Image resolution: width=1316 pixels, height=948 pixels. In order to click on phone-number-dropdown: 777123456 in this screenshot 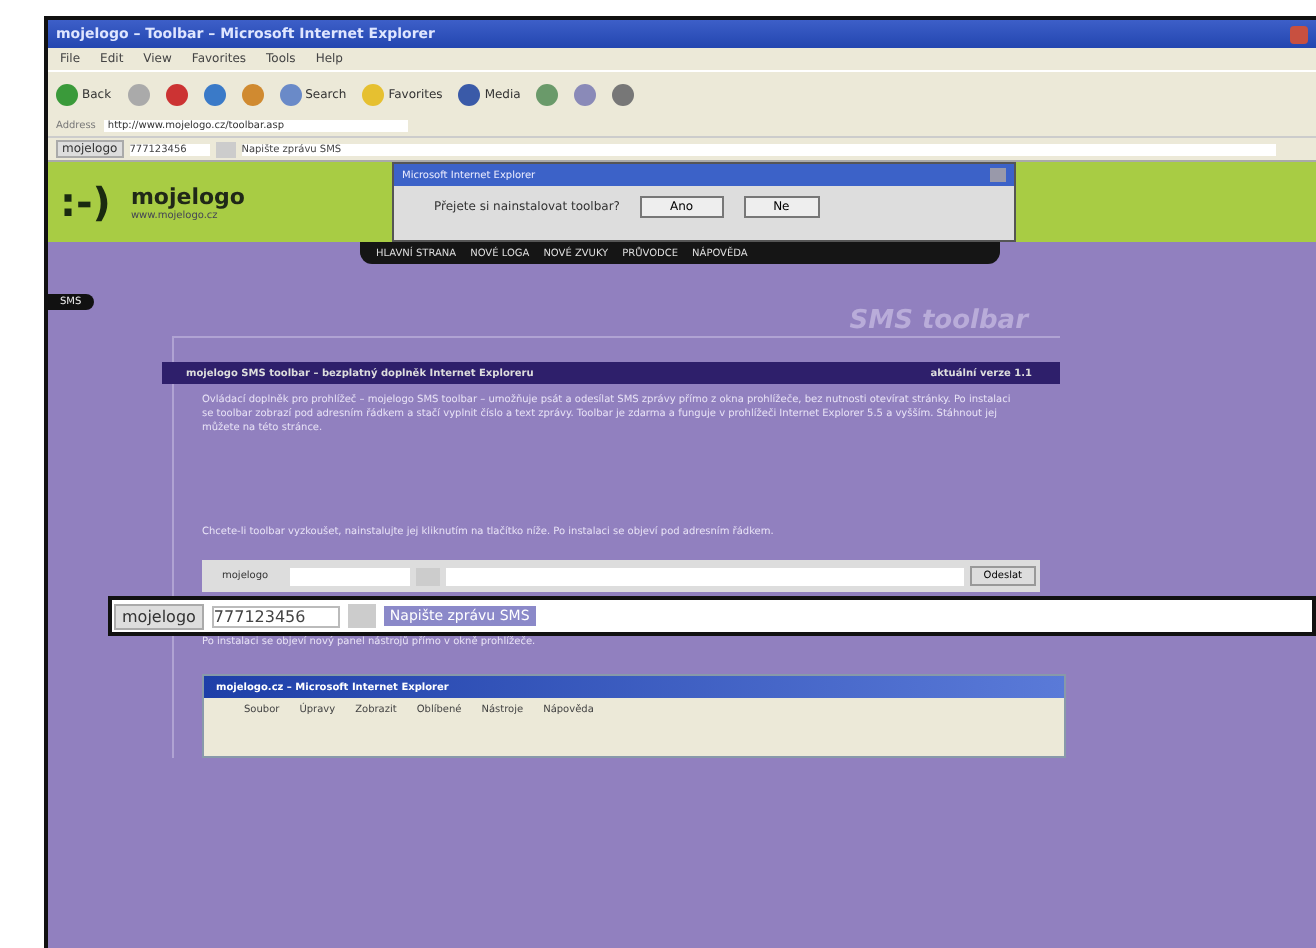, I will do `click(275, 616)`.